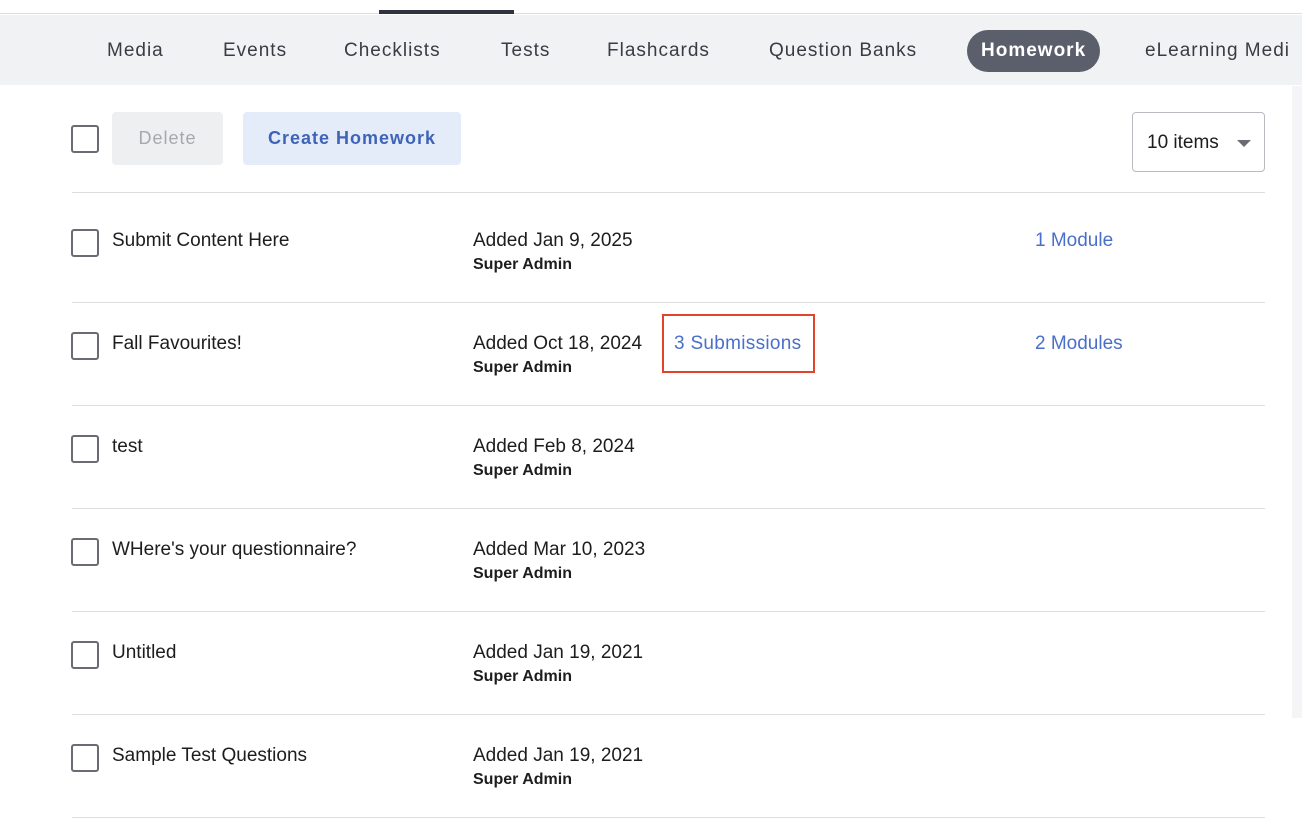 The width and height of the screenshot is (1302, 840). Describe the element at coordinates (559, 549) in the screenshot. I see `added-date: Added Mar 10, 2023` at that location.